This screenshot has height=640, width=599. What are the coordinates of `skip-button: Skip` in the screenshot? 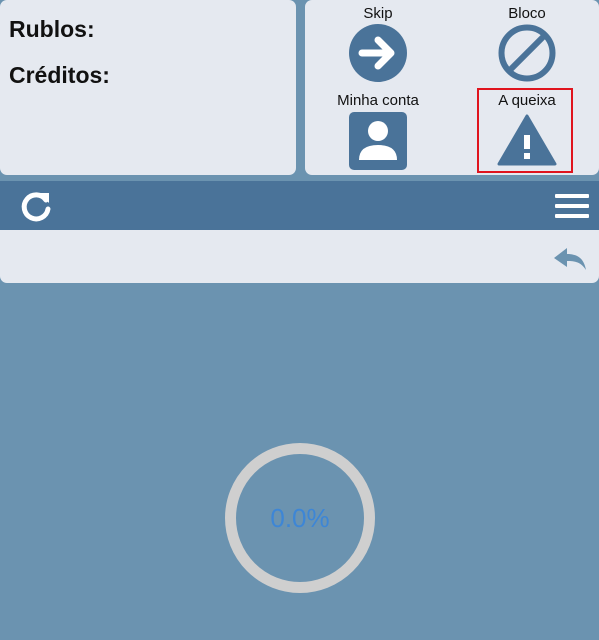 It's located at (378, 44).